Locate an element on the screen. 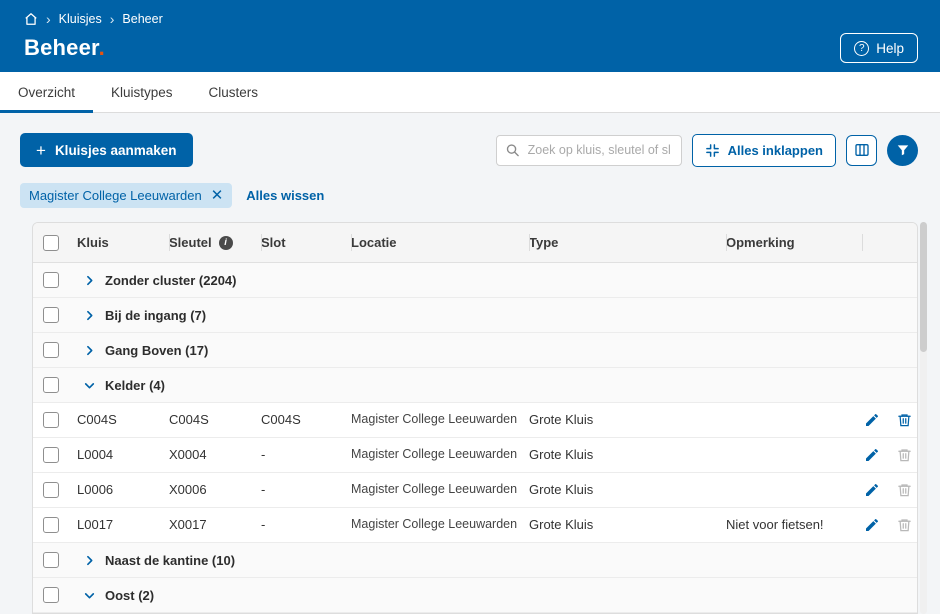 This screenshot has height=614, width=940. group-label: Gang Boven (17) is located at coordinates (157, 350).